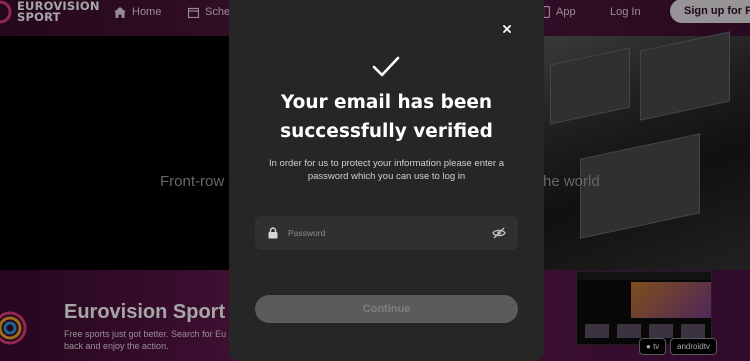  What do you see at coordinates (273, 233) in the screenshot?
I see `lock-icon` at bounding box center [273, 233].